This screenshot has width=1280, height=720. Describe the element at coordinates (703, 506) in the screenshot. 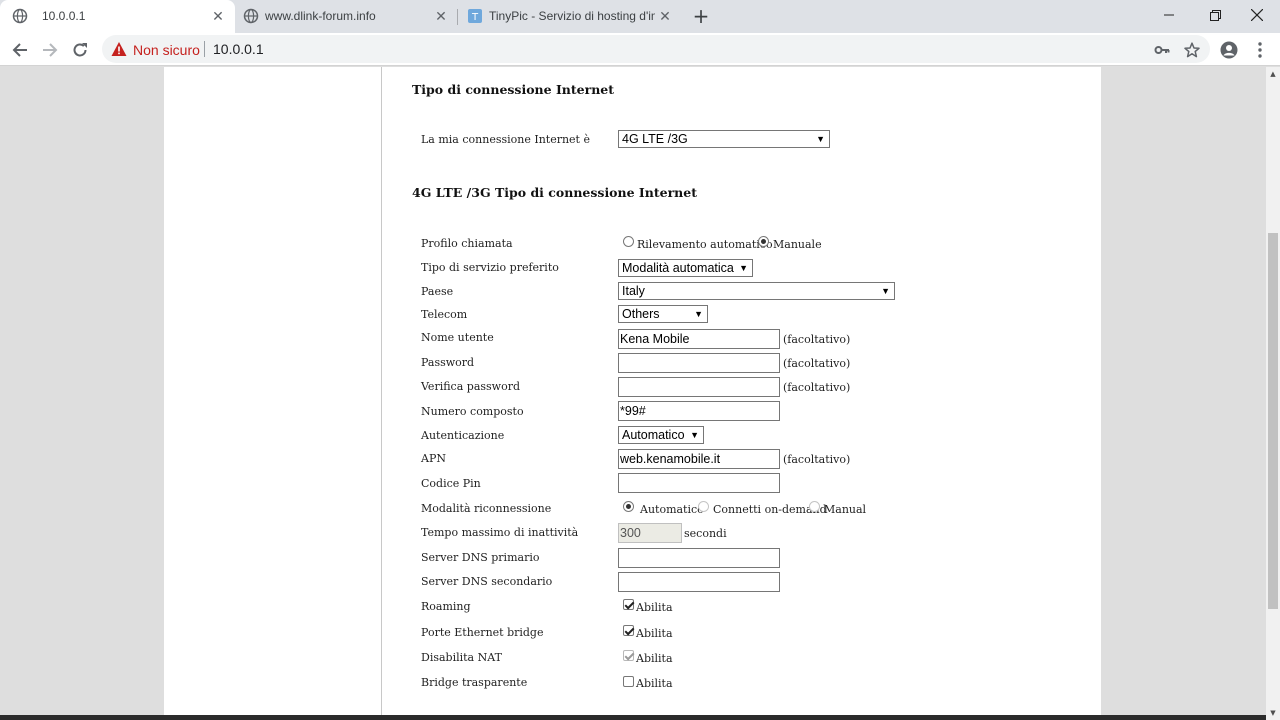

I see `radio-connetti-on-demand` at that location.